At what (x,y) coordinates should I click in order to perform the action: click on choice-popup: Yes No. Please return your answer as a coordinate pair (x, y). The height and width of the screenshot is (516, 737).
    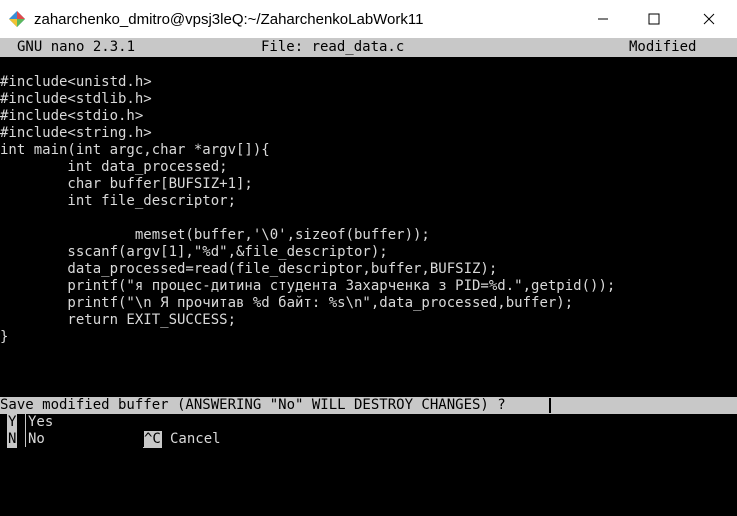
    Looking at the image, I should click on (84, 430).